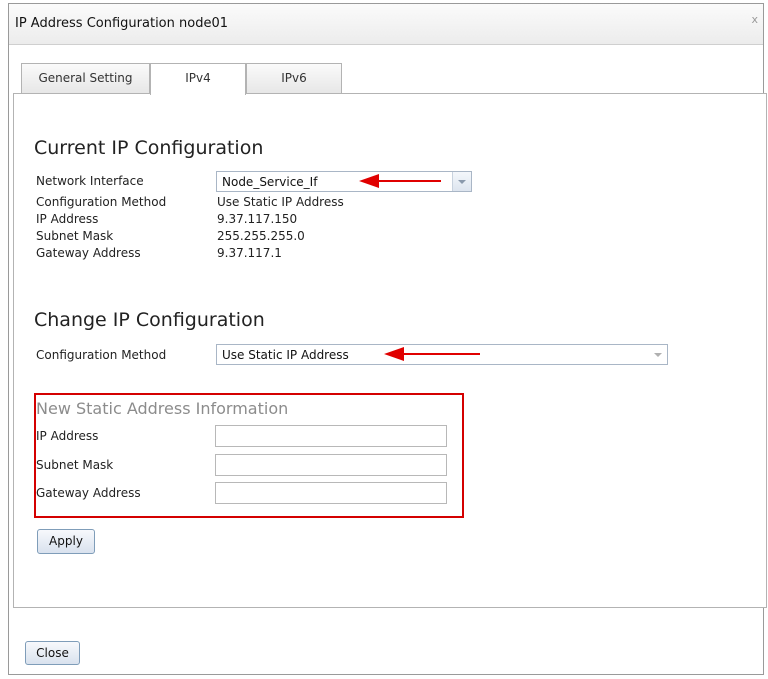 This screenshot has height=679, width=768. I want to click on tab-general-setting: General Setting, so click(85, 78).